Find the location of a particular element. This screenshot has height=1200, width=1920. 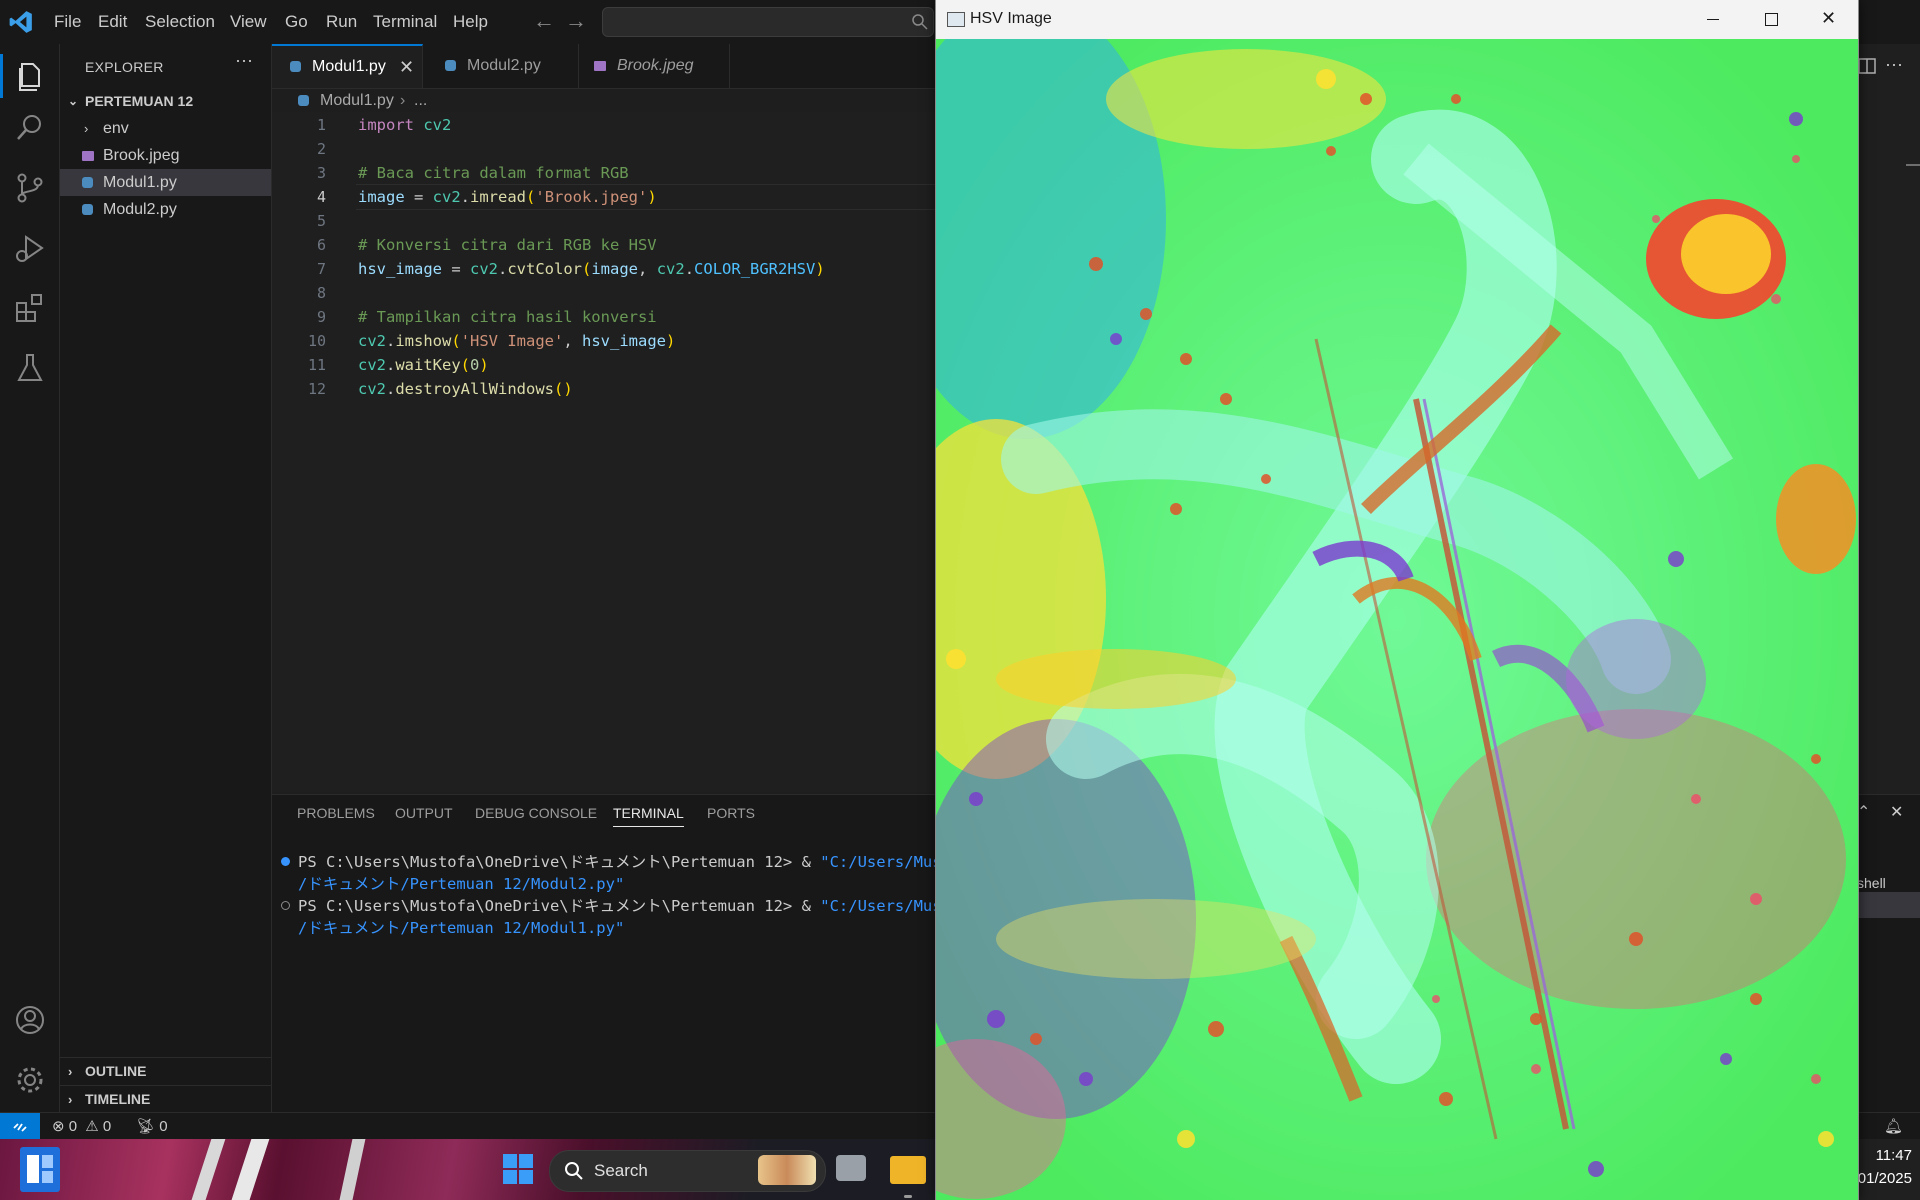

panel-tab-terminal: TERMINAL is located at coordinates (648, 816).